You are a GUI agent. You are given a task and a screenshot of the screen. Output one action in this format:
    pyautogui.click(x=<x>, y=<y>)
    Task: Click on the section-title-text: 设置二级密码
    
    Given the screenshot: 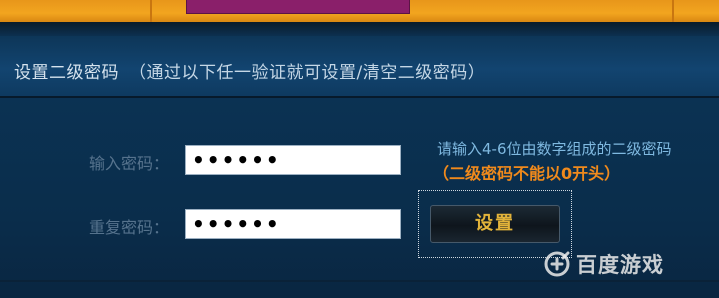 What is the action you would take?
    pyautogui.click(x=66, y=73)
    